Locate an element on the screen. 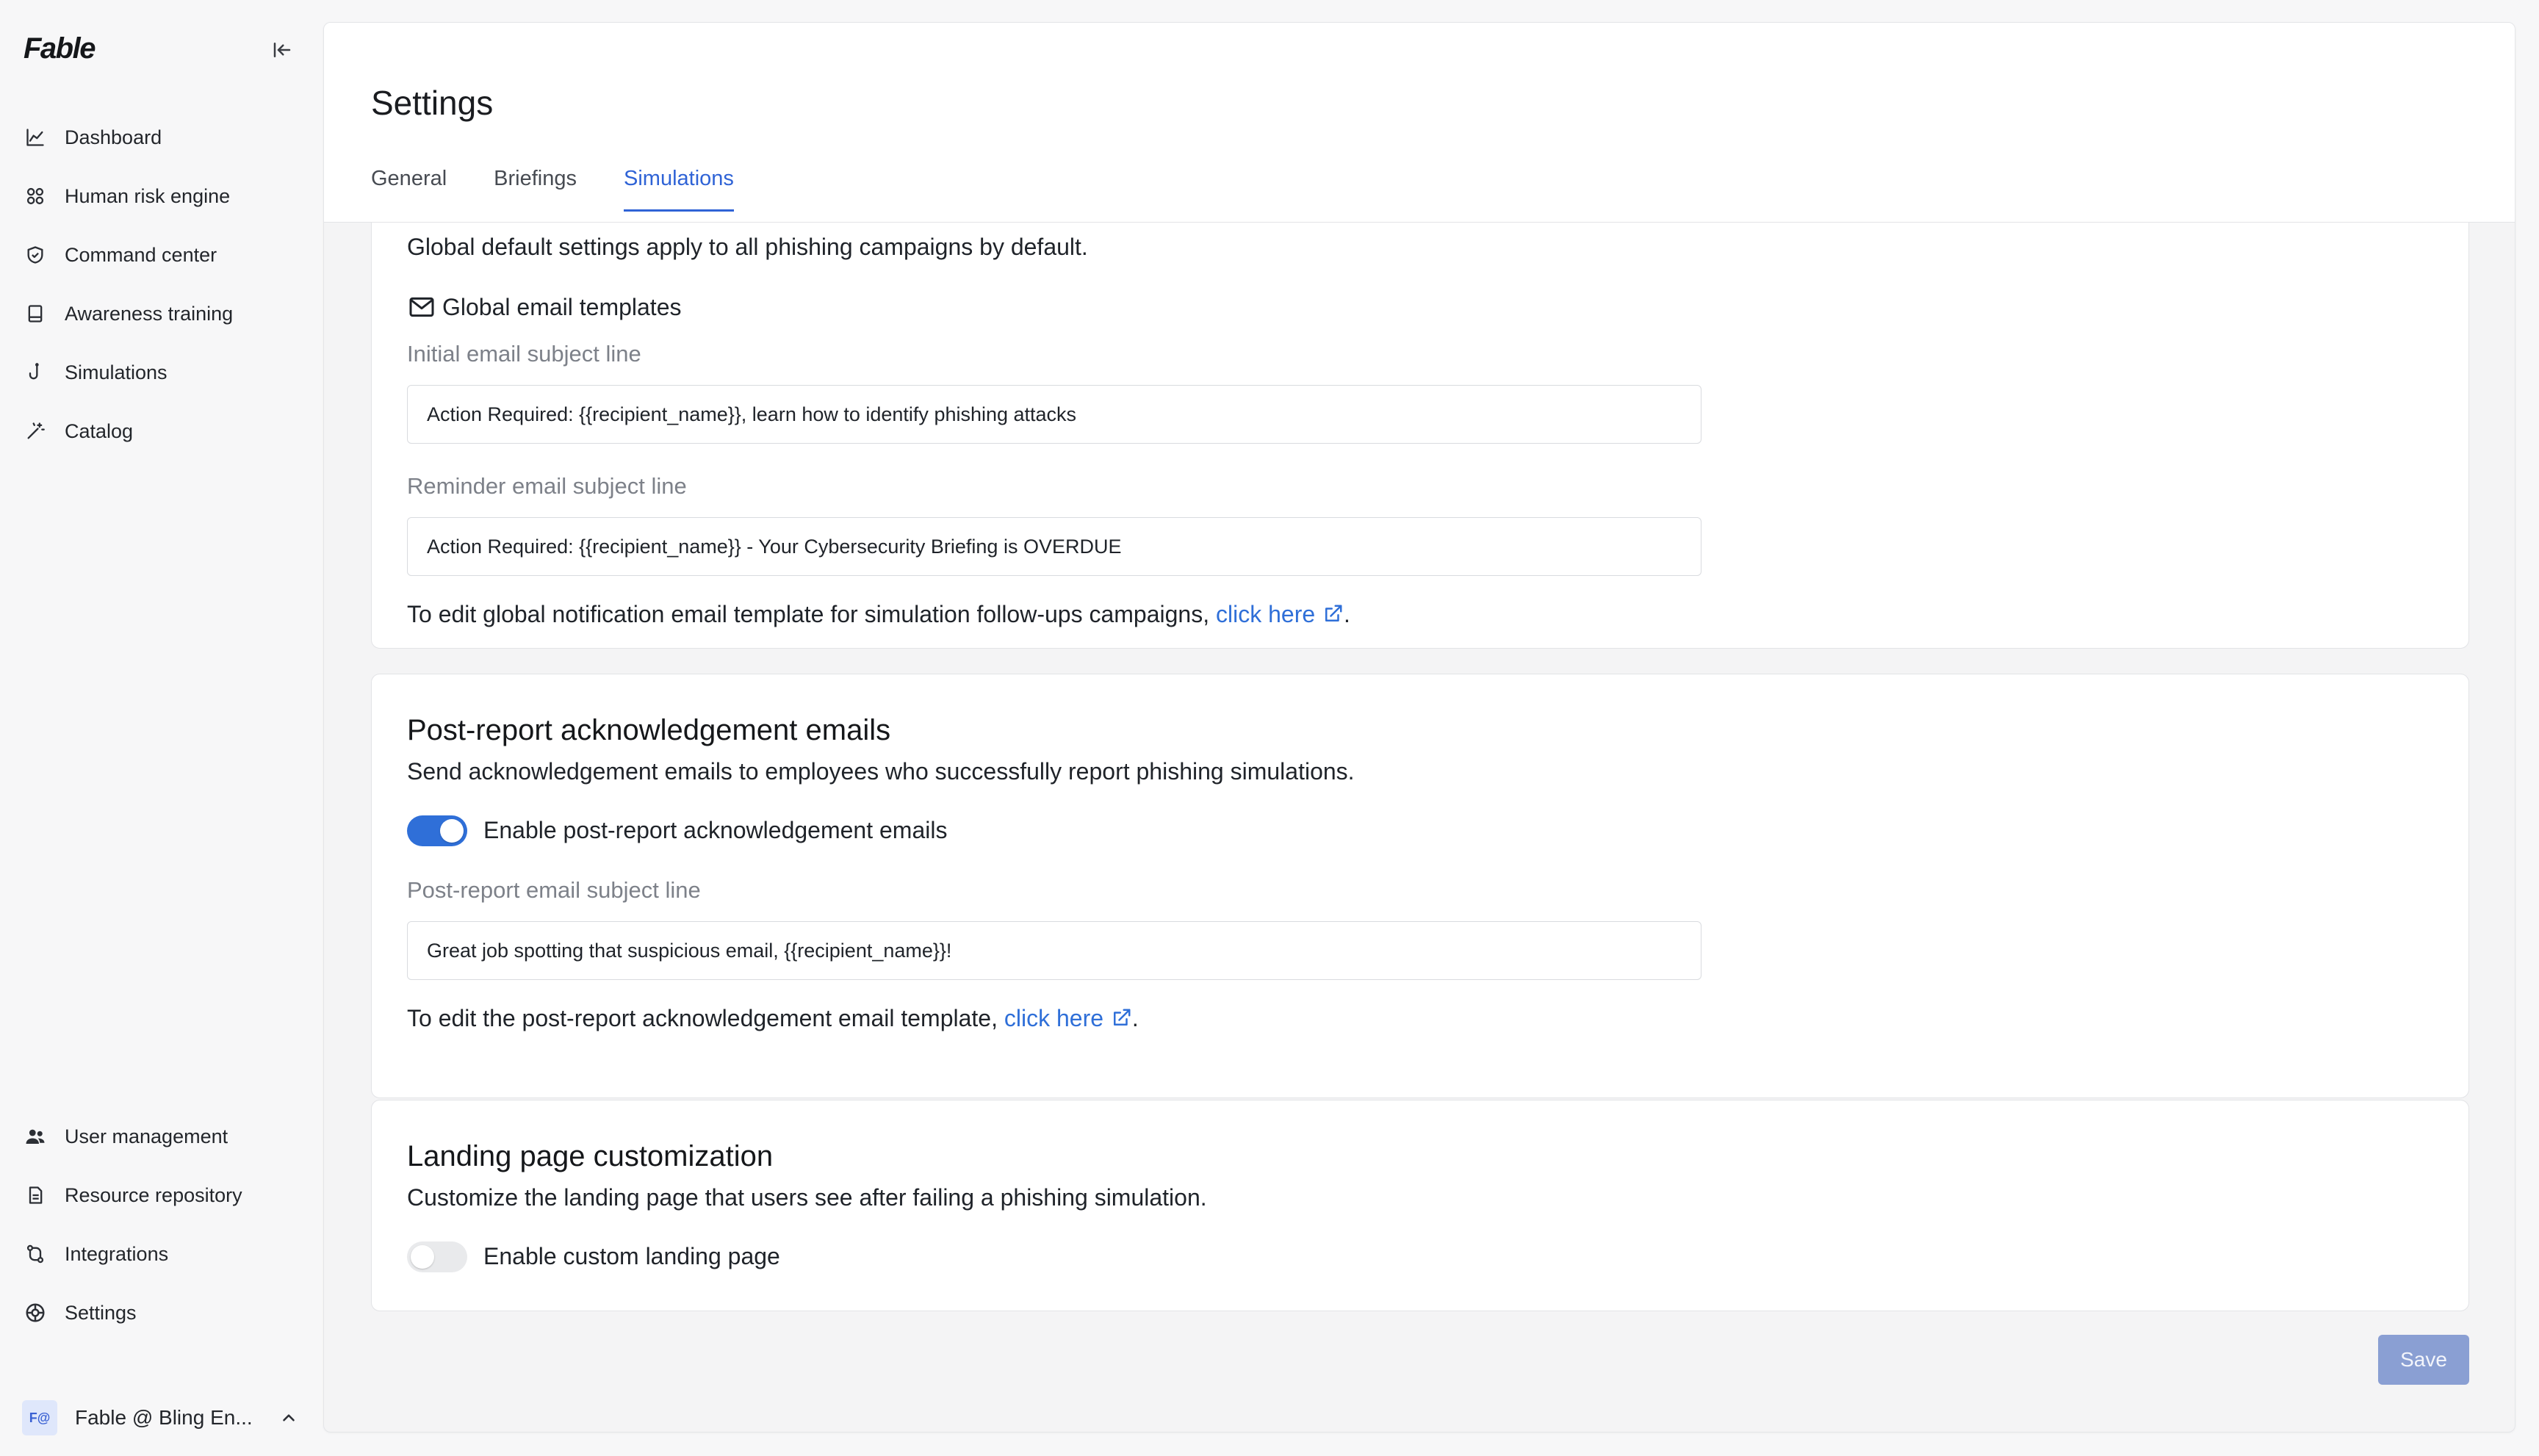  post-report-toggle is located at coordinates (437, 830).